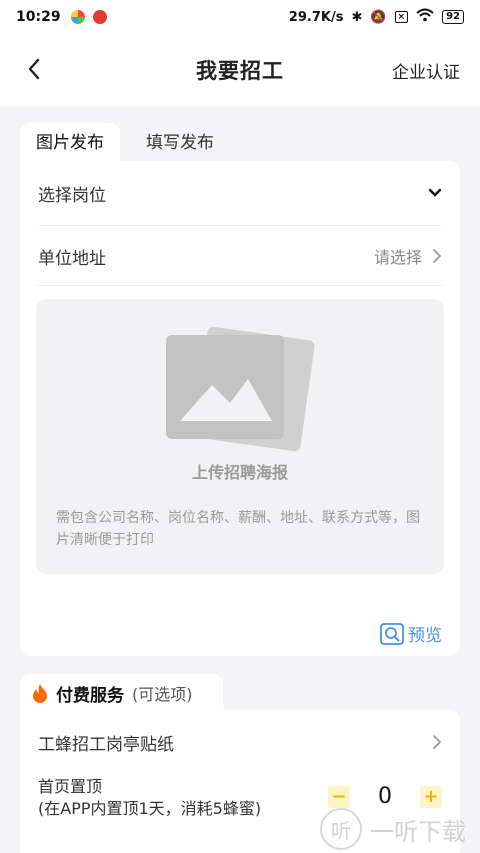 This screenshot has height=853, width=480. I want to click on address-placeholder: 请选择, so click(397, 257).